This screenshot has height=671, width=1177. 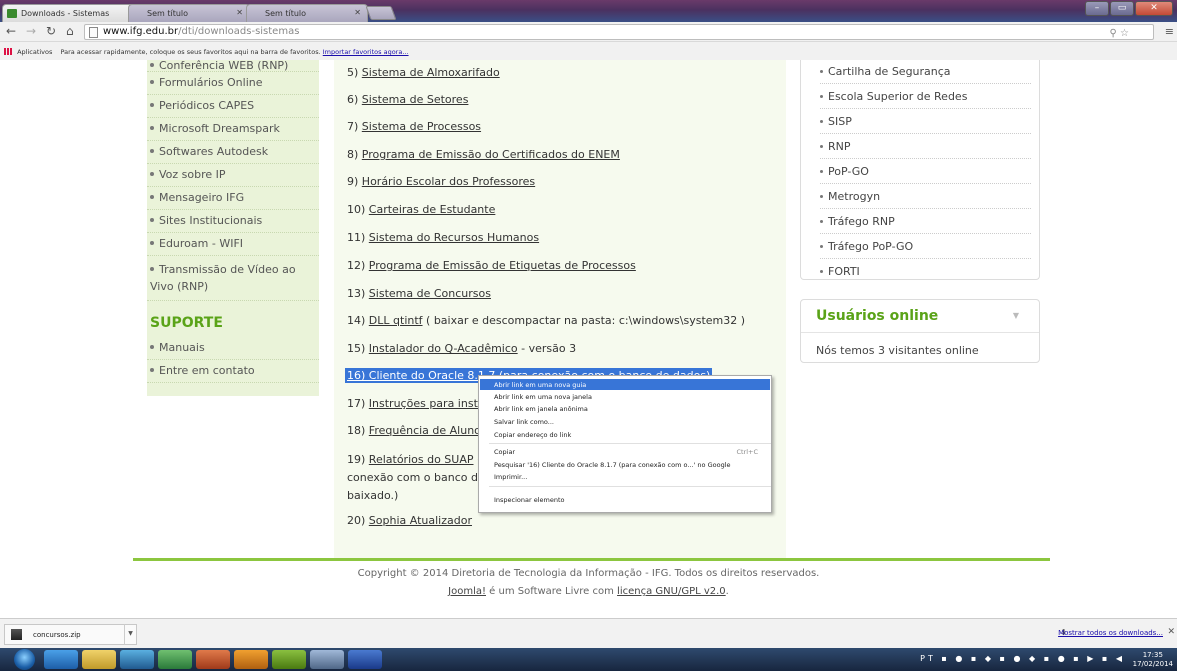 I want to click on new-tab-button, so click(x=381, y=13).